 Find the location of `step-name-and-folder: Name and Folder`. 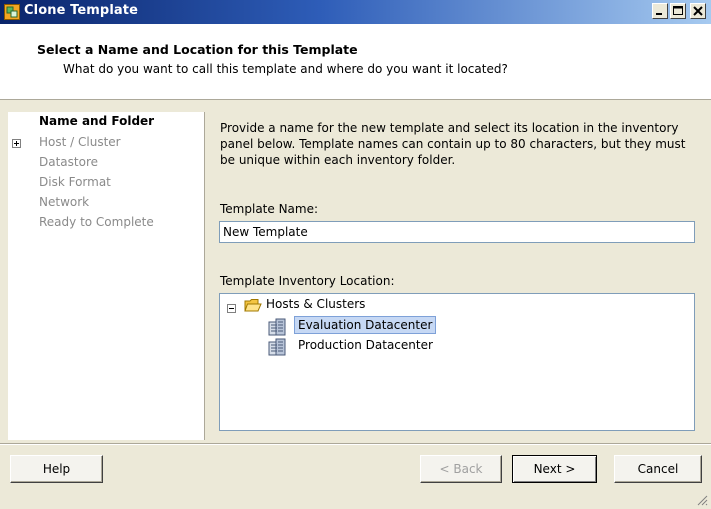

step-name-and-folder: Name and Folder is located at coordinates (97, 121).